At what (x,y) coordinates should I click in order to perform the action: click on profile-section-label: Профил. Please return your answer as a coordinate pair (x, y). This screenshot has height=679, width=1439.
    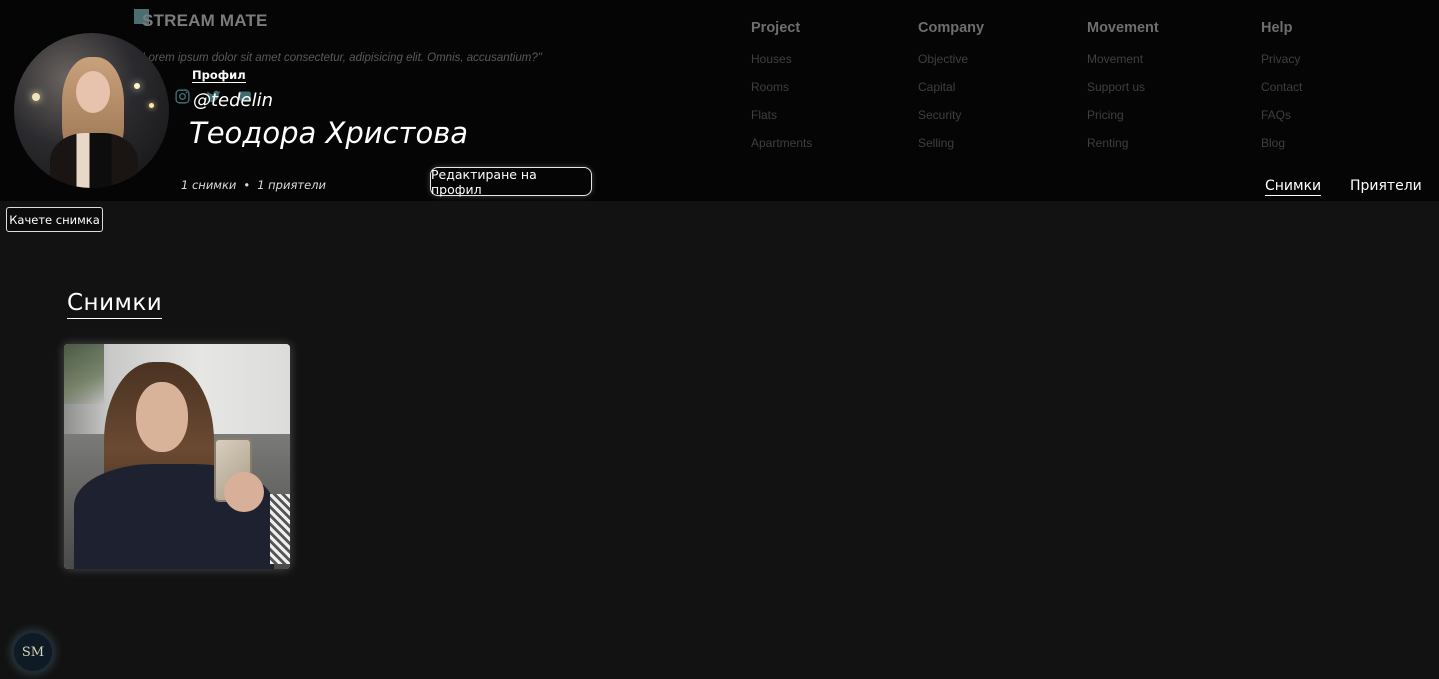
    Looking at the image, I should click on (219, 75).